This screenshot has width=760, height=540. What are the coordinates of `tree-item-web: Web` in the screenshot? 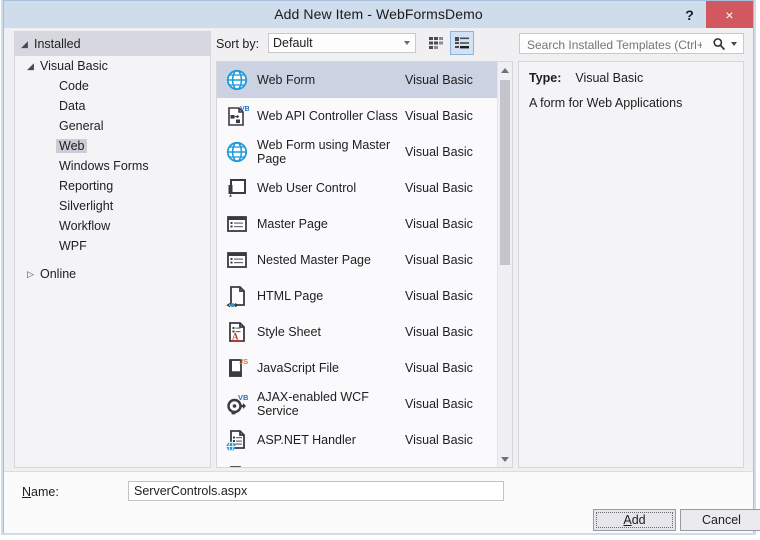 It's located at (112, 146).